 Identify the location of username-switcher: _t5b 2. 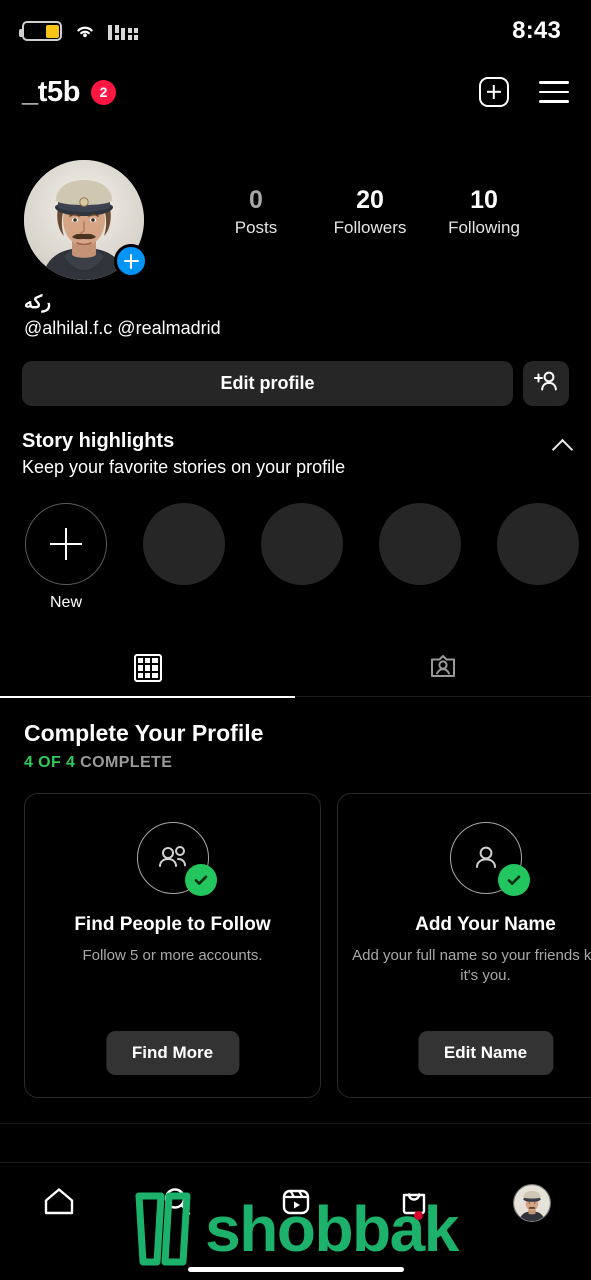
(69, 92).